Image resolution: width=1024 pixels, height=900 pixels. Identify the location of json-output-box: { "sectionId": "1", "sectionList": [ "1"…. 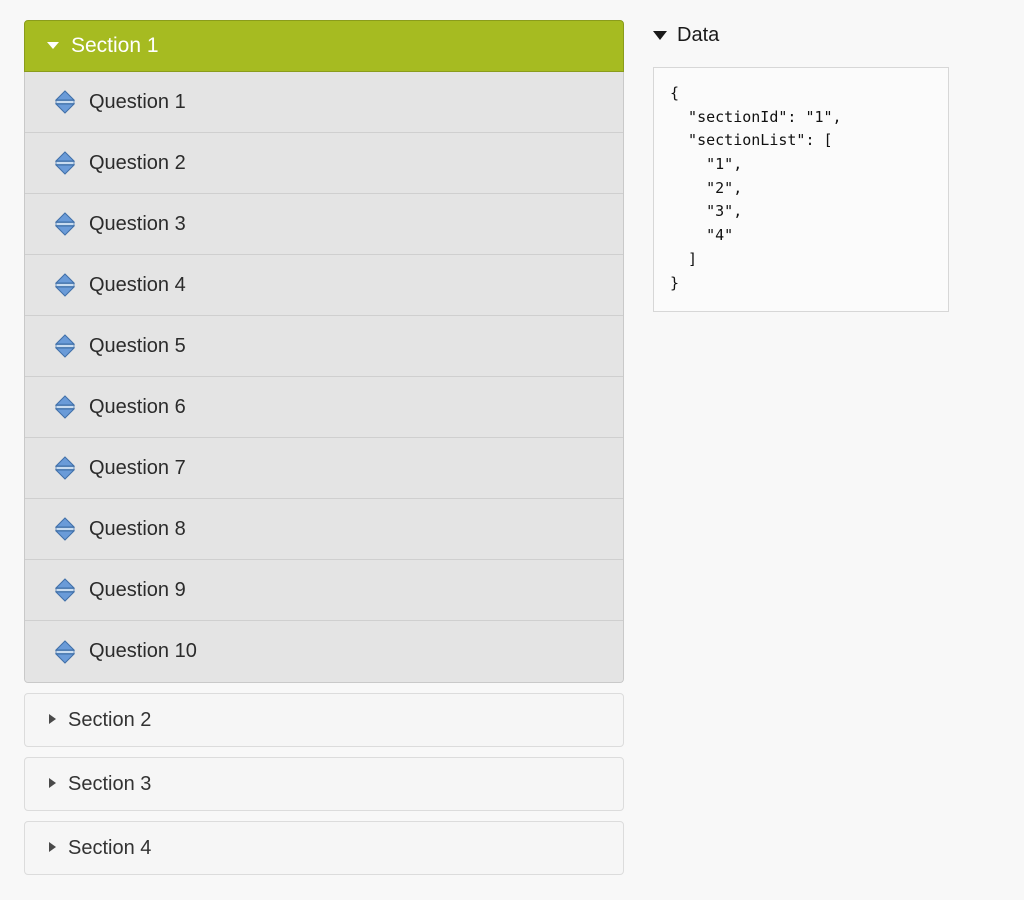
(801, 190).